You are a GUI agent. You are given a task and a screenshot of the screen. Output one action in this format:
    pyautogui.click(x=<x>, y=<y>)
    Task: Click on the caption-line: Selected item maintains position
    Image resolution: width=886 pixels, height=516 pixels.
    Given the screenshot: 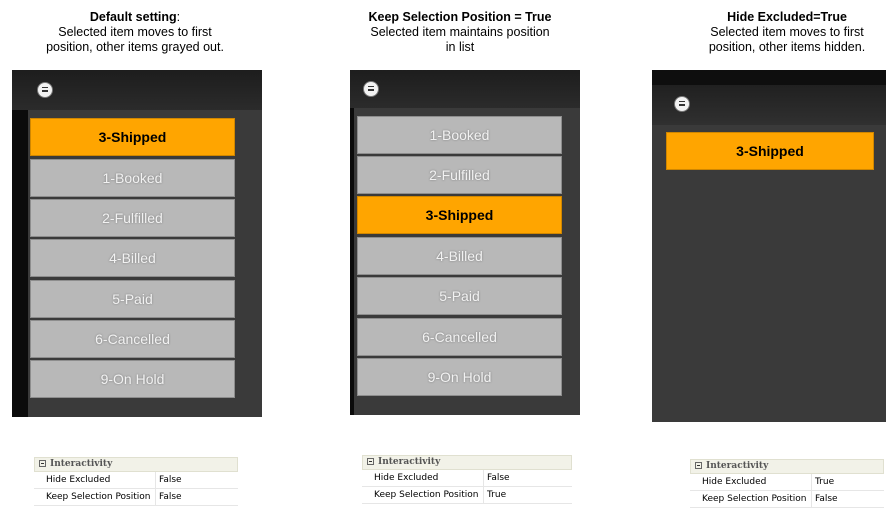 What is the action you would take?
    pyautogui.click(x=460, y=32)
    